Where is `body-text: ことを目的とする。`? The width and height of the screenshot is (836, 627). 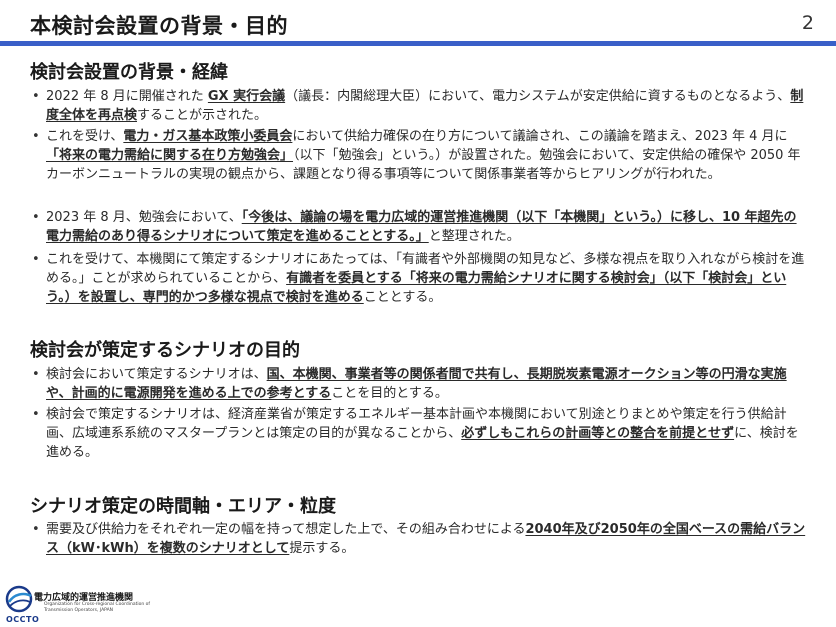 body-text: ことを目的とする。 is located at coordinates (389, 393).